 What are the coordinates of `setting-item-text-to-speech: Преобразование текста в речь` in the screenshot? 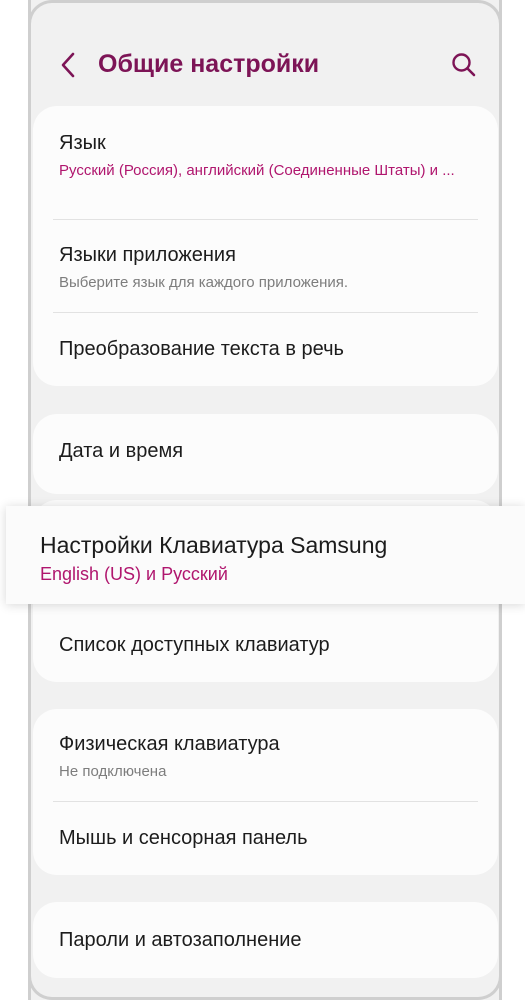 It's located at (265, 349).